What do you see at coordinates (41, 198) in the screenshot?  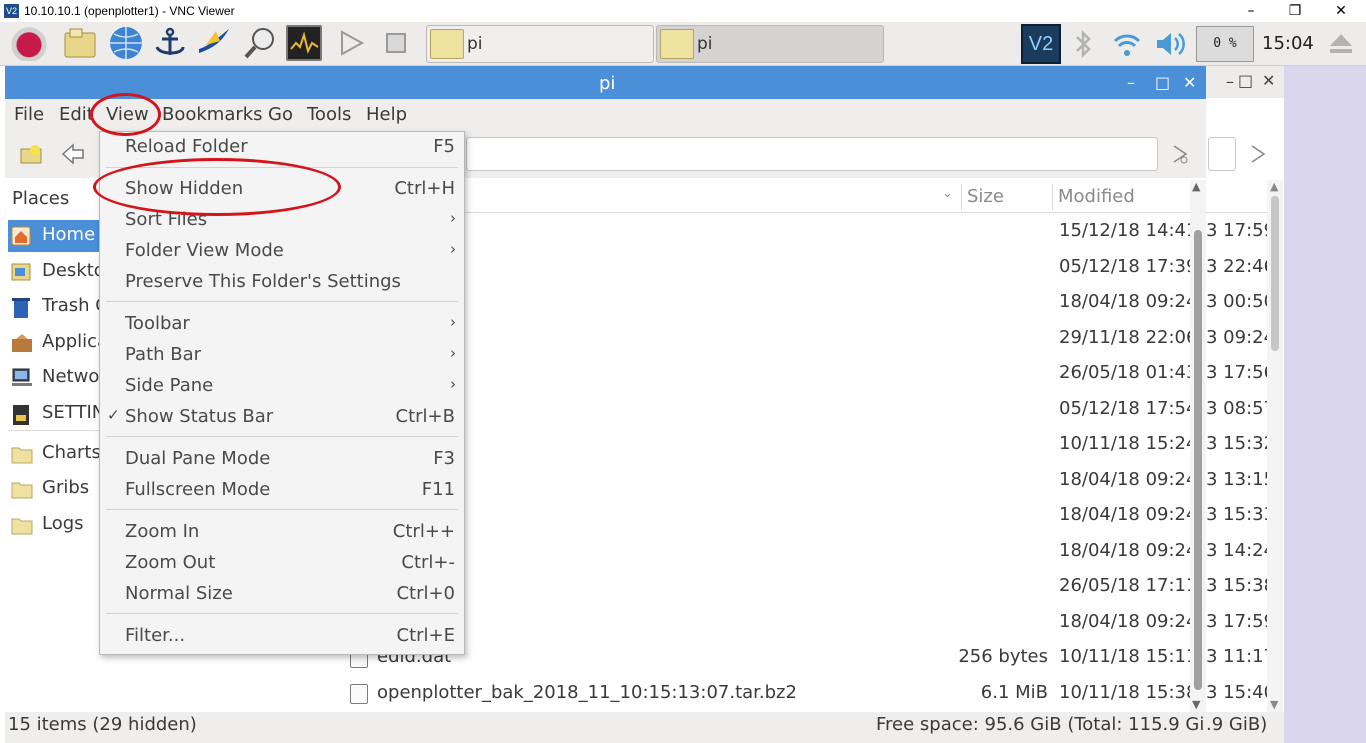 I see `places-header: Places` at bounding box center [41, 198].